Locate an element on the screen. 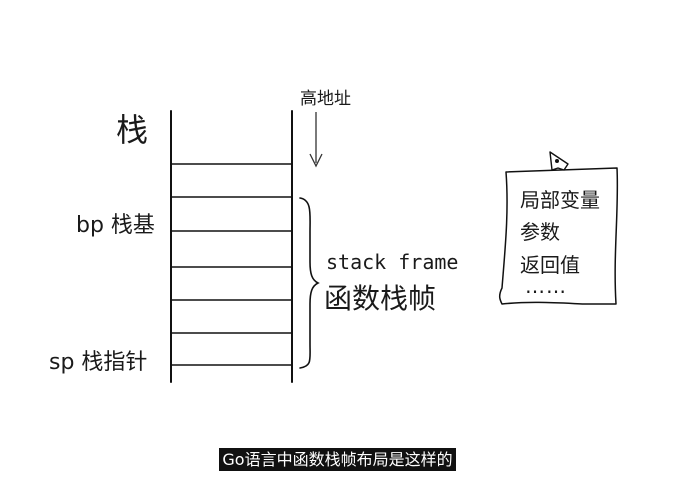  high-address-label: 高地址 is located at coordinates (325, 99).